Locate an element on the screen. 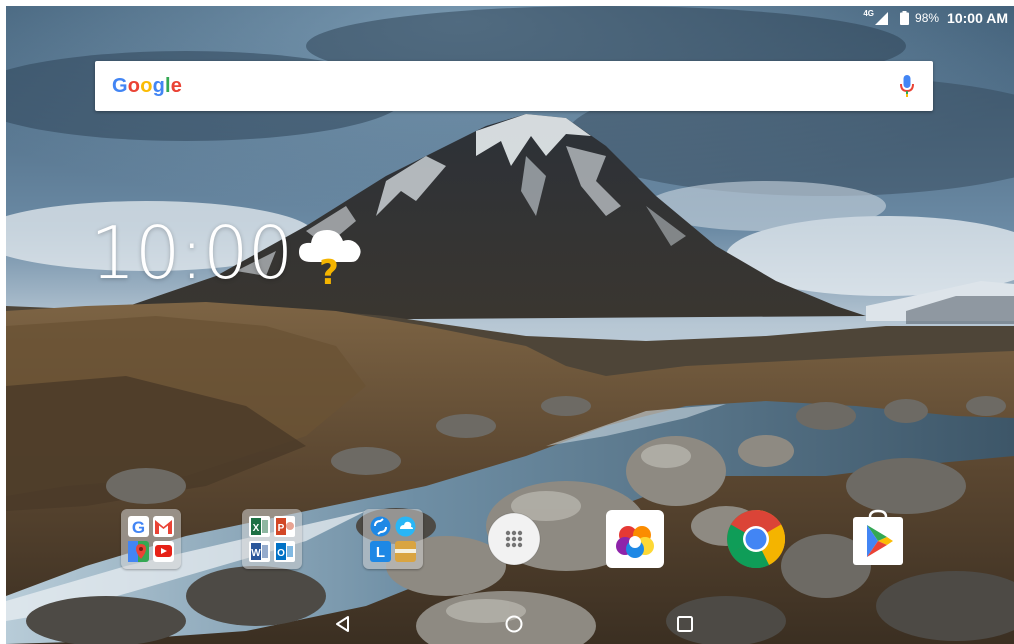 The image size is (1014, 644). status-clock: 10:00 AM is located at coordinates (977, 18).